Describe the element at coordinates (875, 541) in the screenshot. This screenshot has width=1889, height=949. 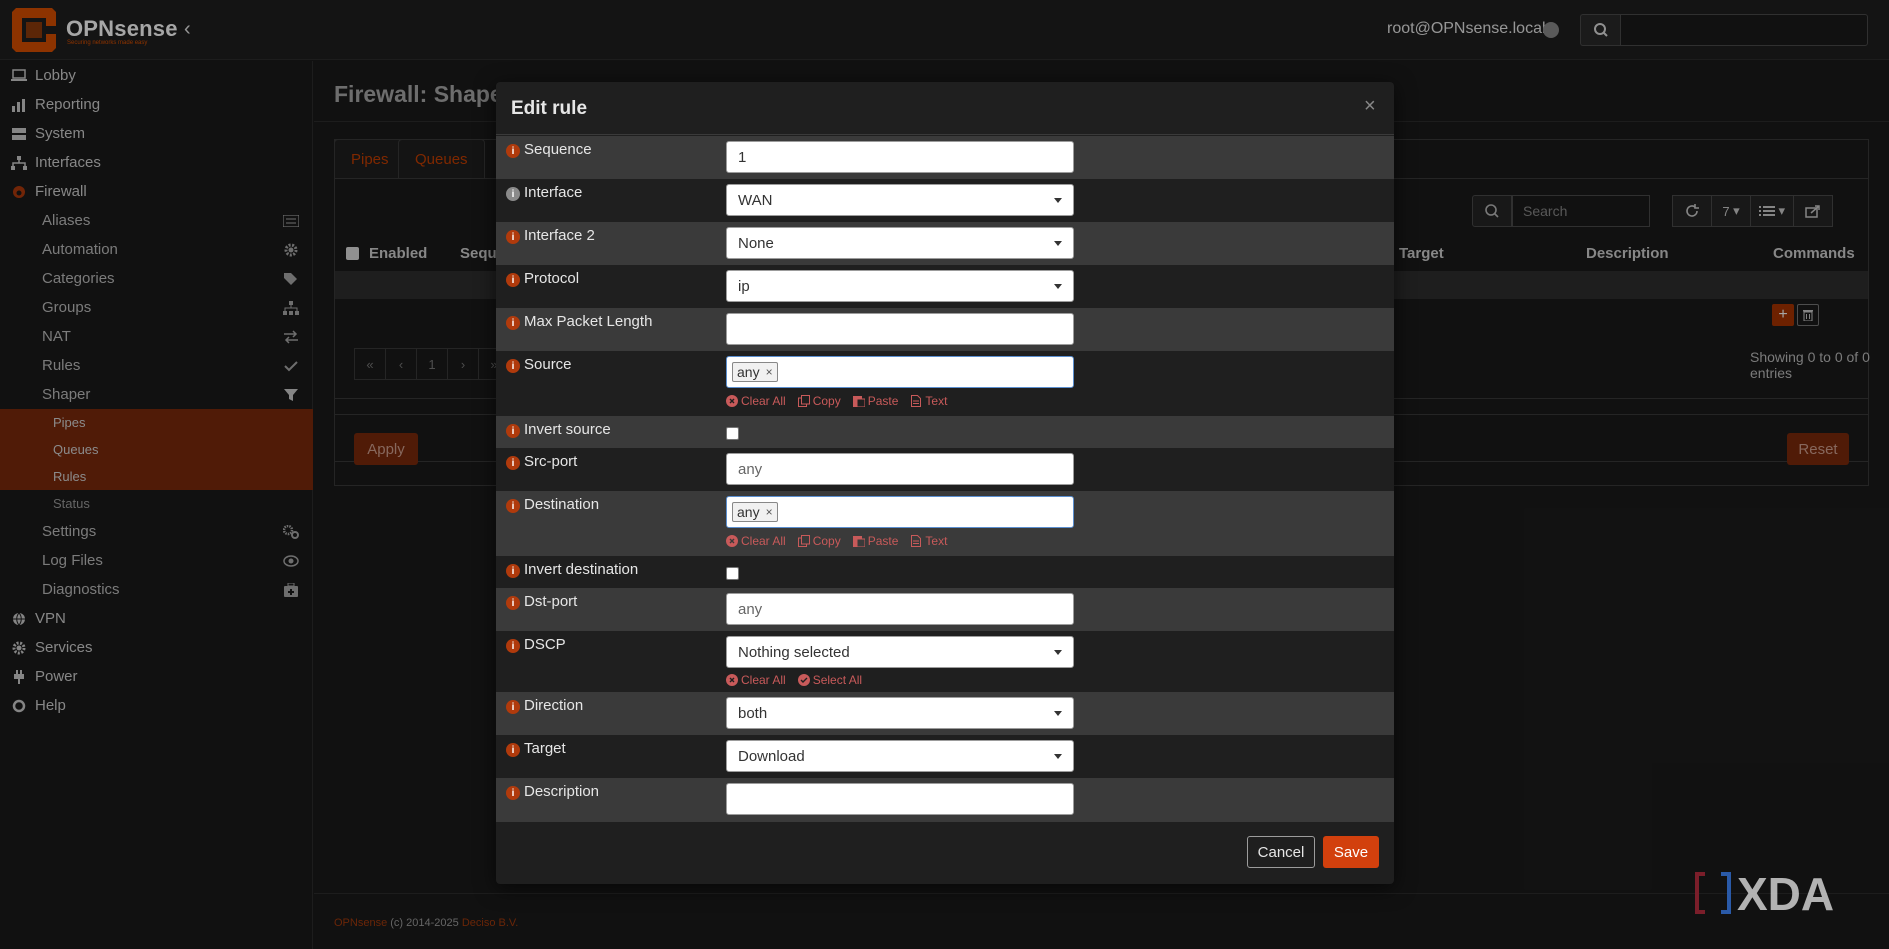
I see `destination-paste: Paste` at that location.